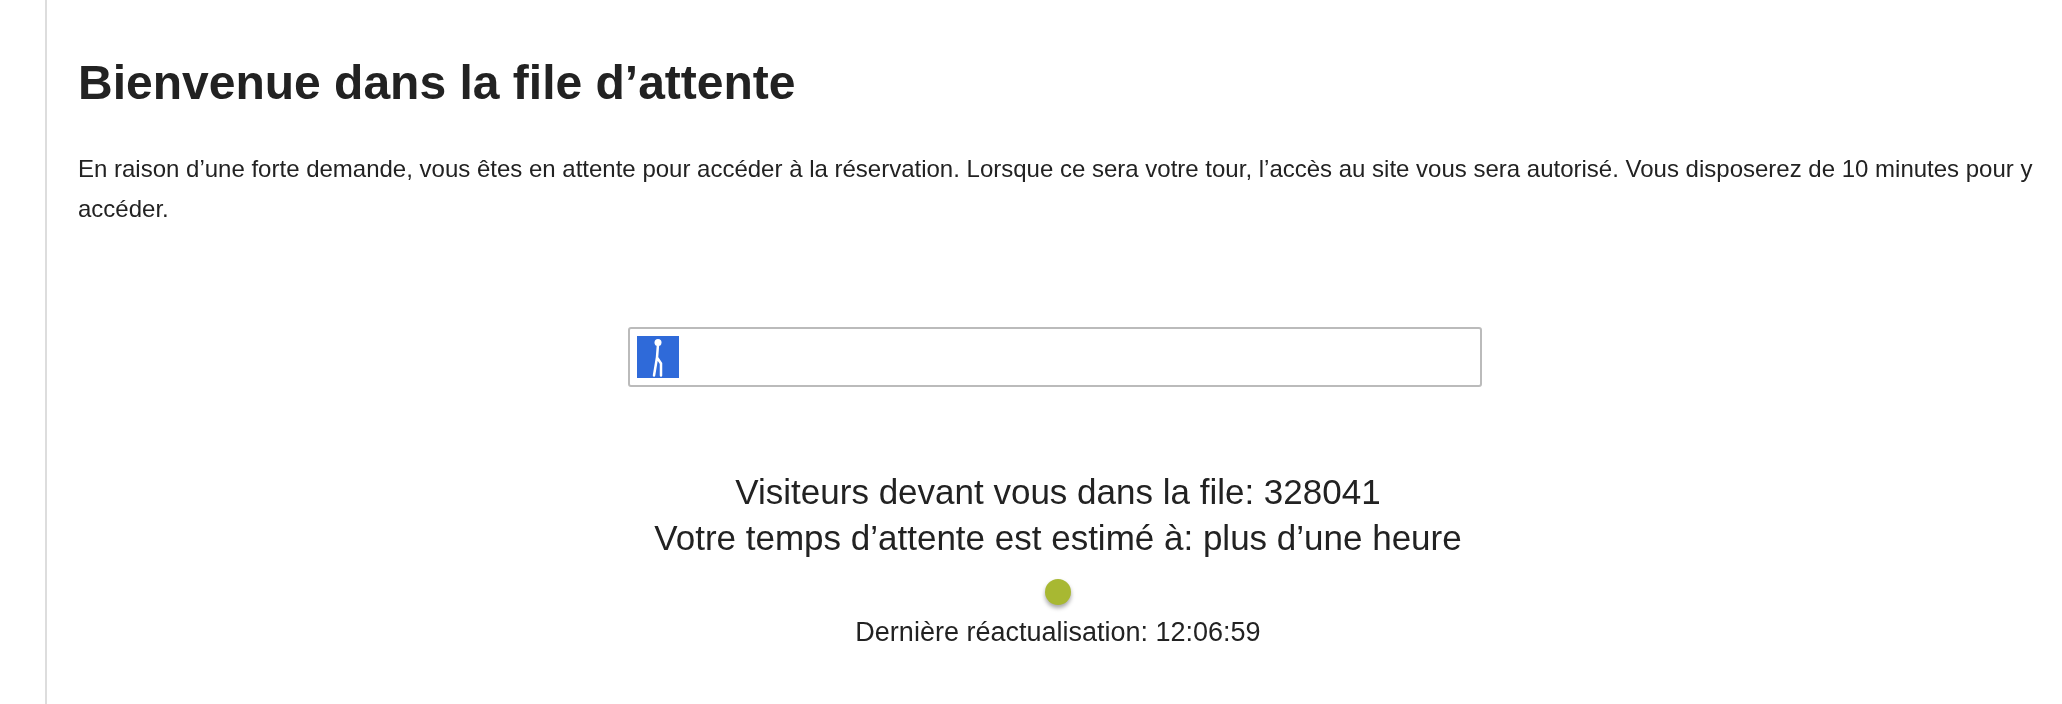 The height and width of the screenshot is (704, 2062). Describe the element at coordinates (1058, 492) in the screenshot. I see `queue-info-text: Visiteurs devant vous dans la file: 328041` at that location.